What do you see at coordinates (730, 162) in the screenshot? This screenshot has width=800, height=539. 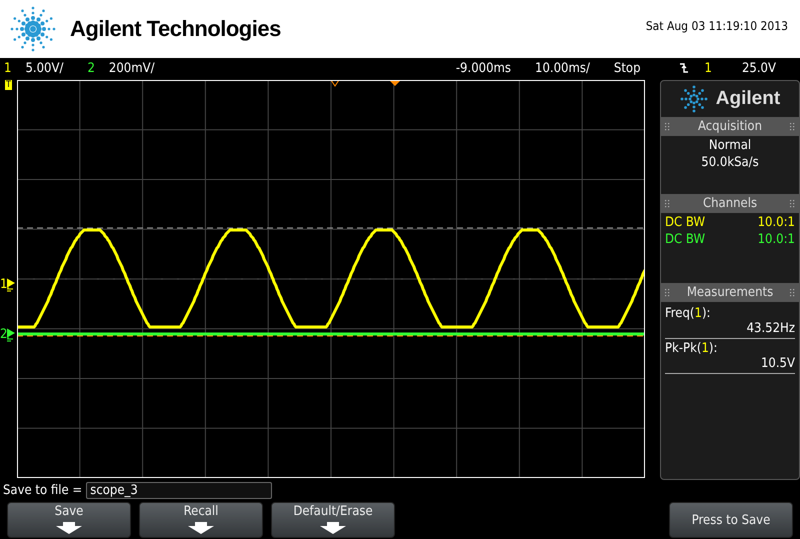 I see `sample-rate: 50.0kSa/s` at bounding box center [730, 162].